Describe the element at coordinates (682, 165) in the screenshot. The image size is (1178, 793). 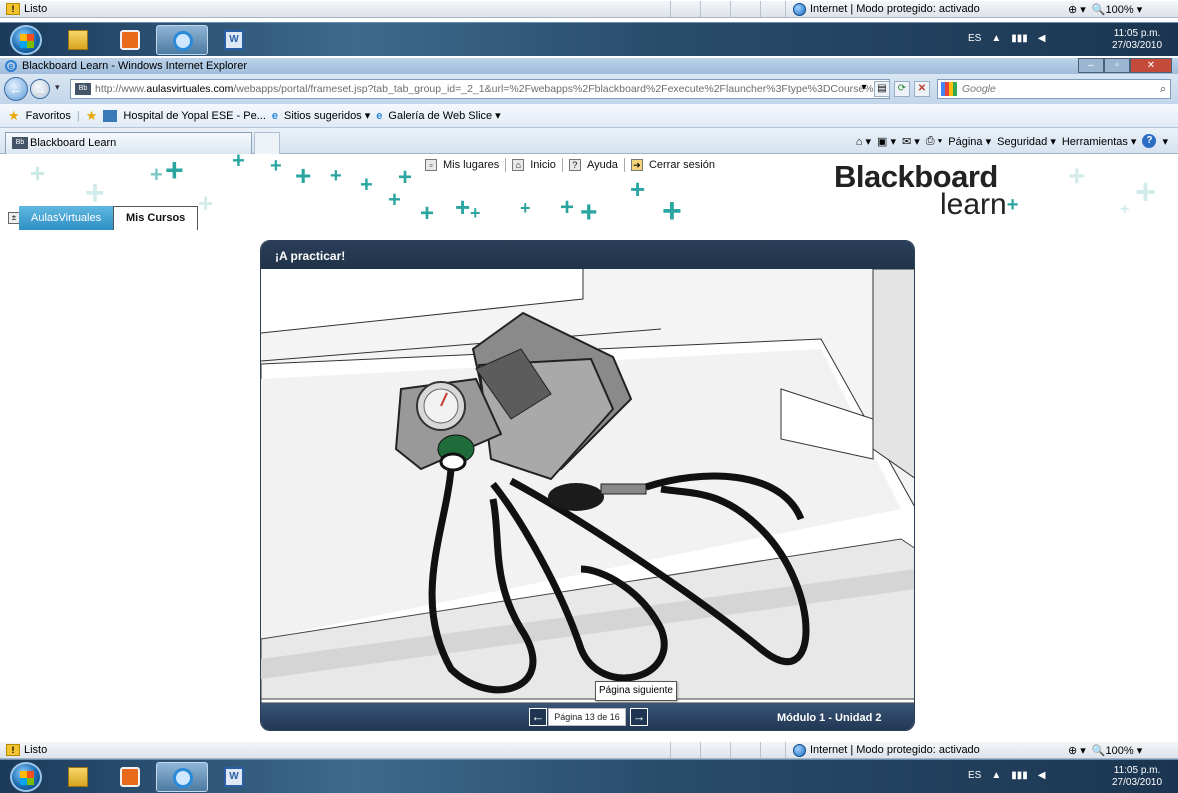
I see `logout-link: Cerrar sesión` at that location.